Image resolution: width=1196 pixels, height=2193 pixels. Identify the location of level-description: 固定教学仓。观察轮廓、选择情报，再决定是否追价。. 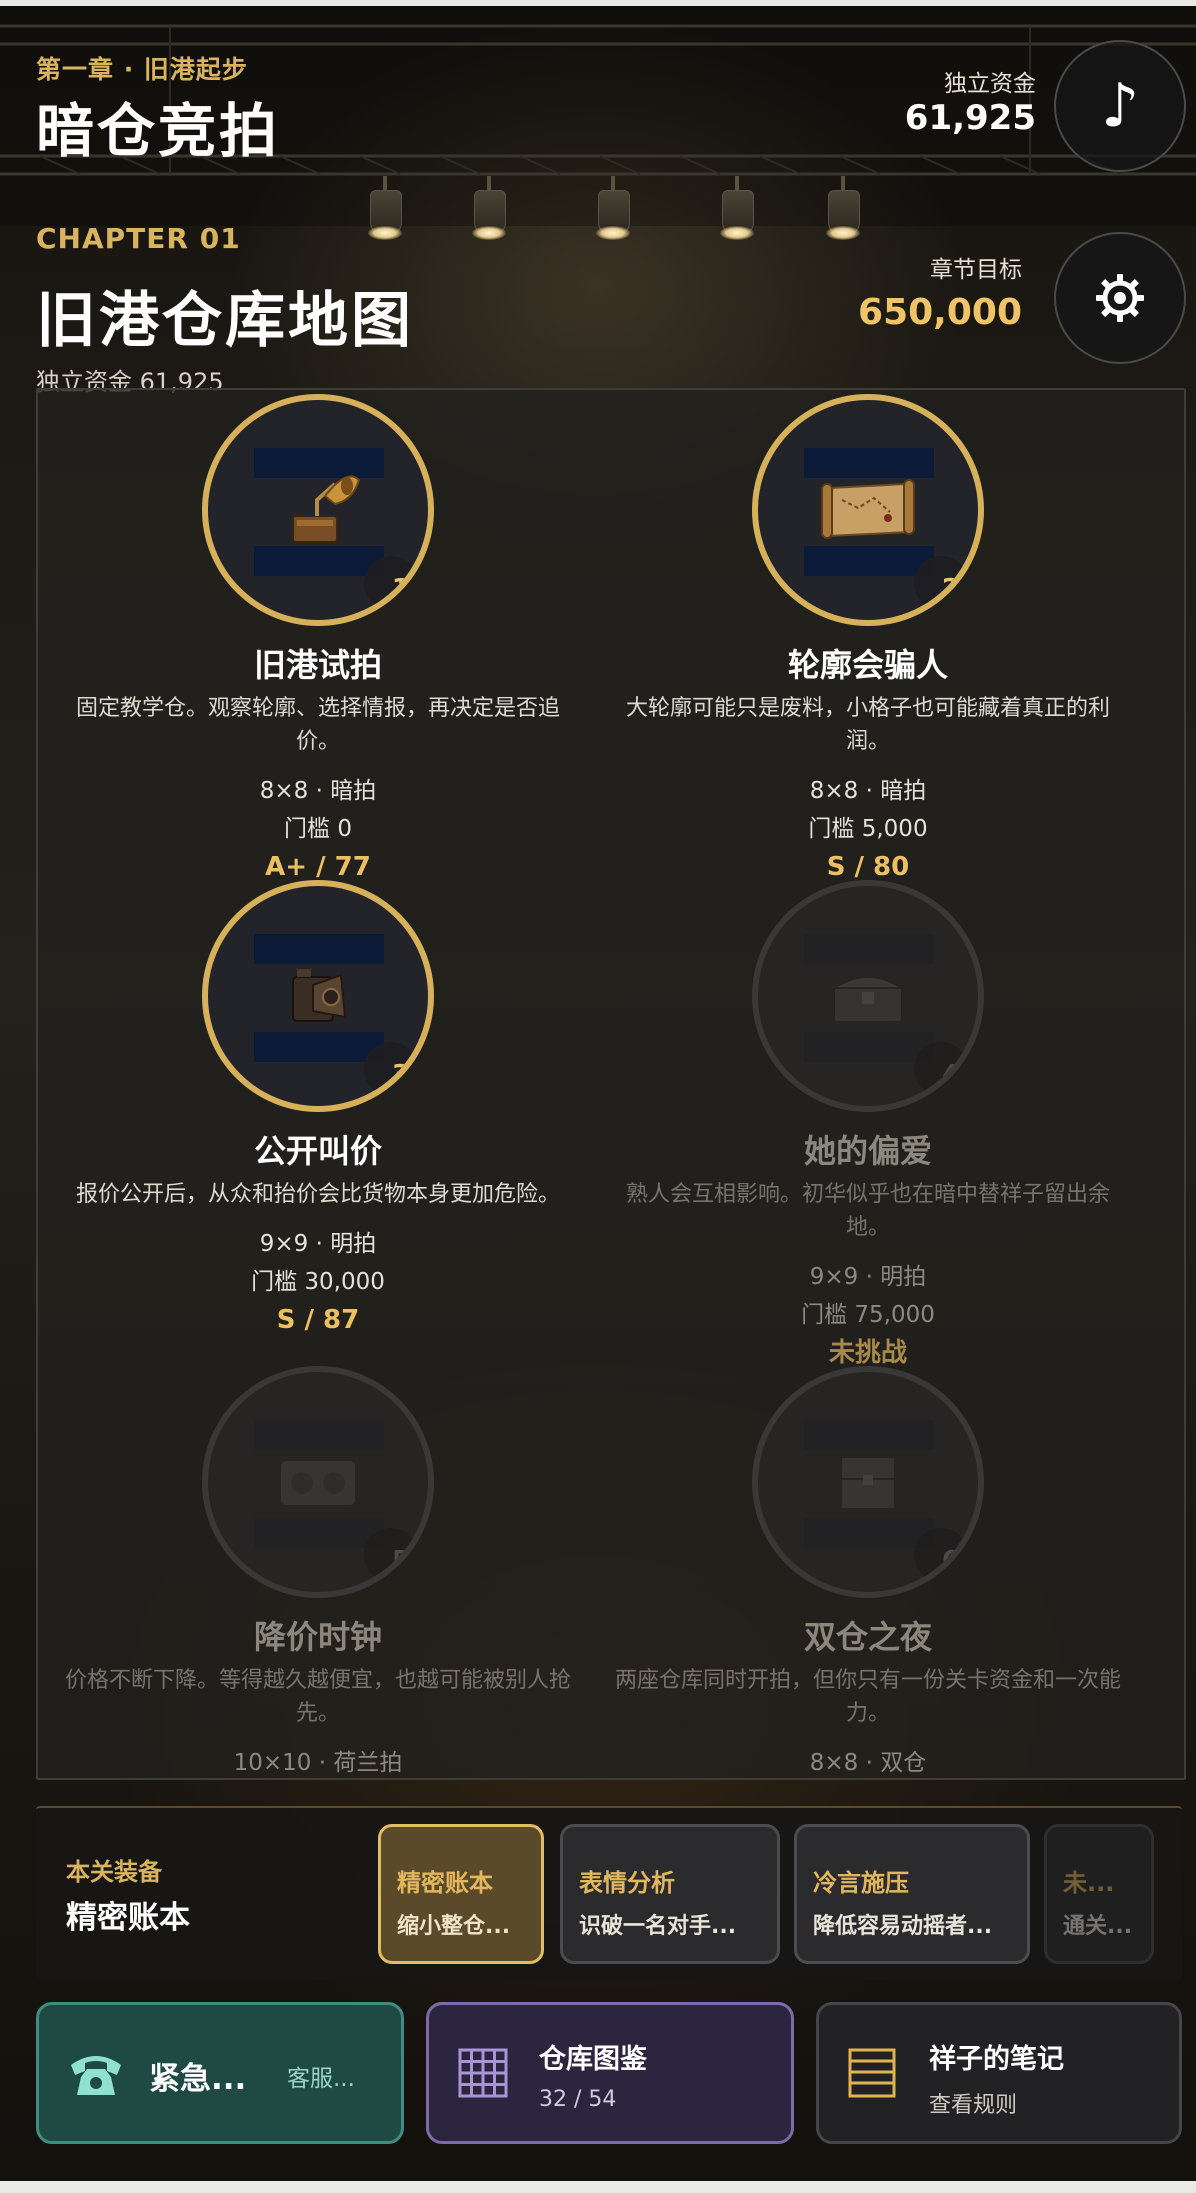
(317, 725).